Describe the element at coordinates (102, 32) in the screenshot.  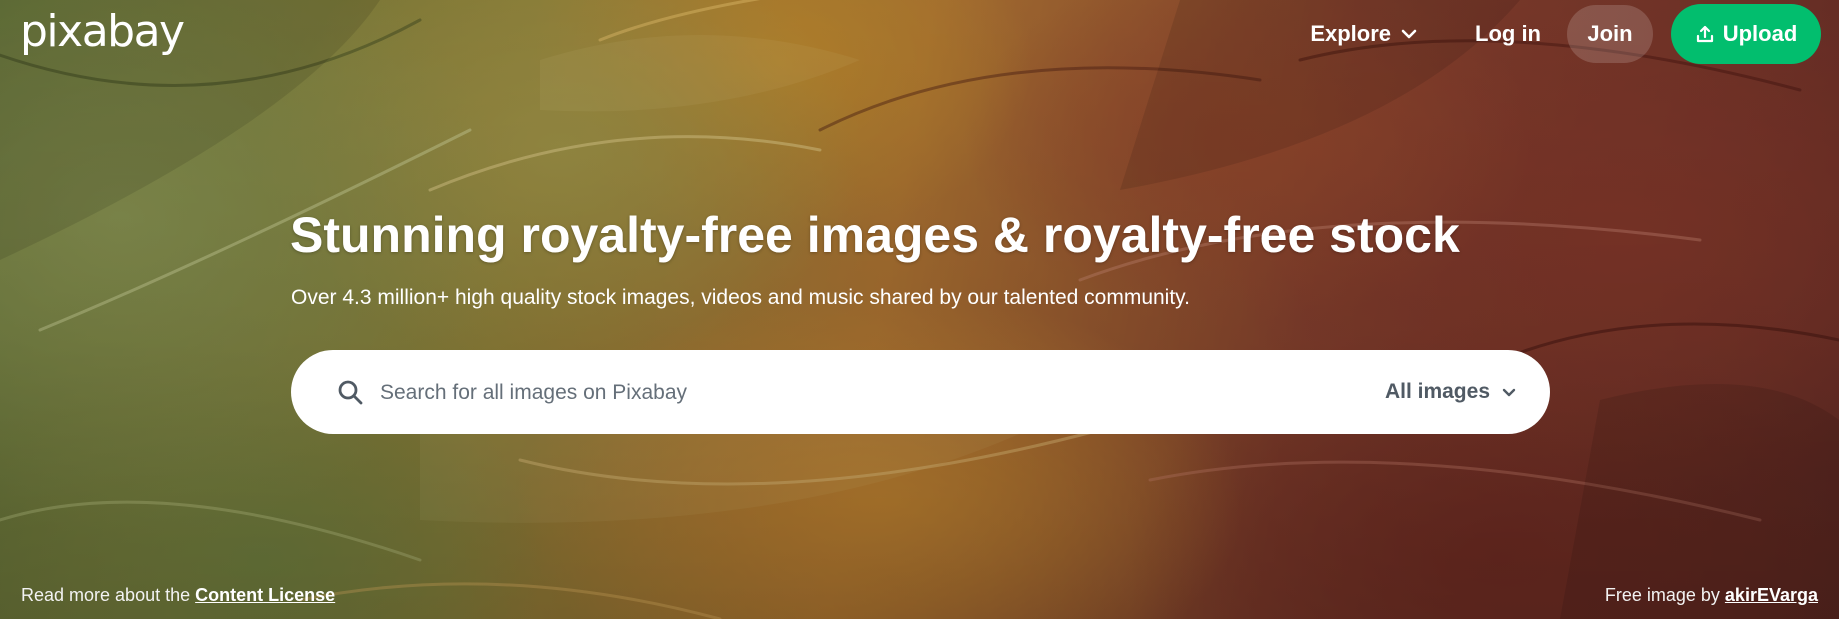
I see `pixabay-logo: pixabay` at that location.